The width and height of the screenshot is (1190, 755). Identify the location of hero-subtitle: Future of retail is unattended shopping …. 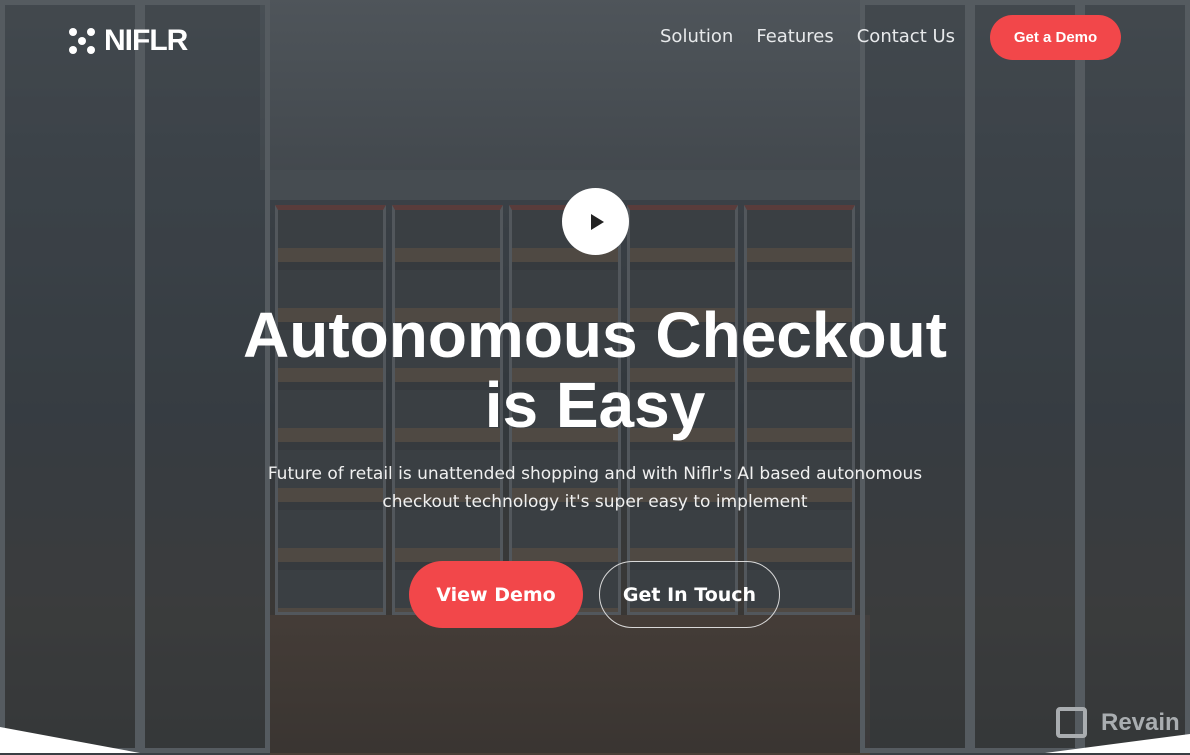
(595, 488).